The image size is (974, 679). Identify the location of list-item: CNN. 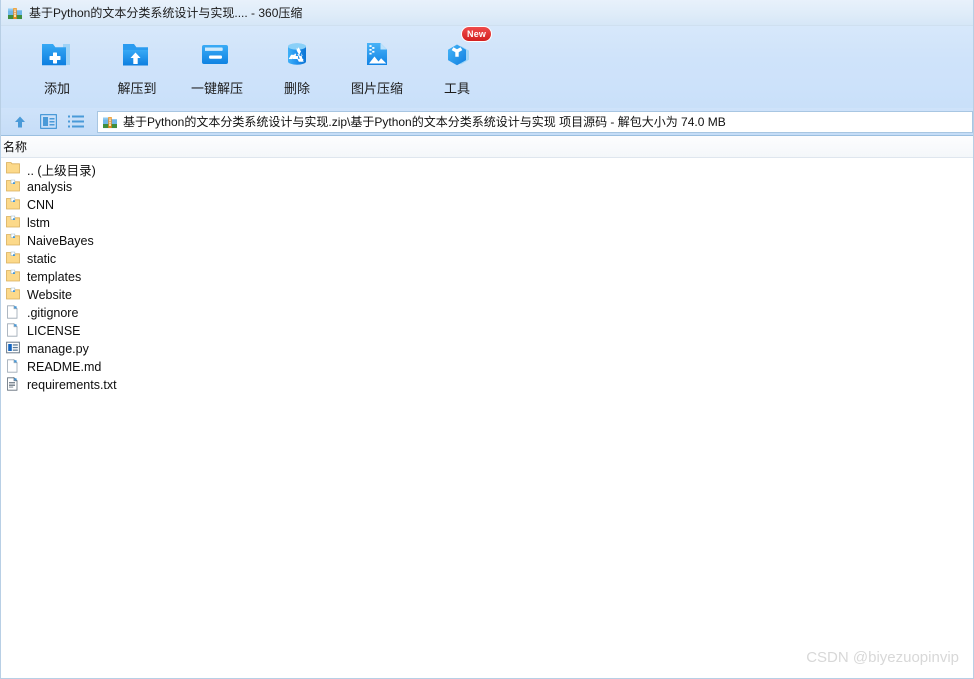
(487, 205).